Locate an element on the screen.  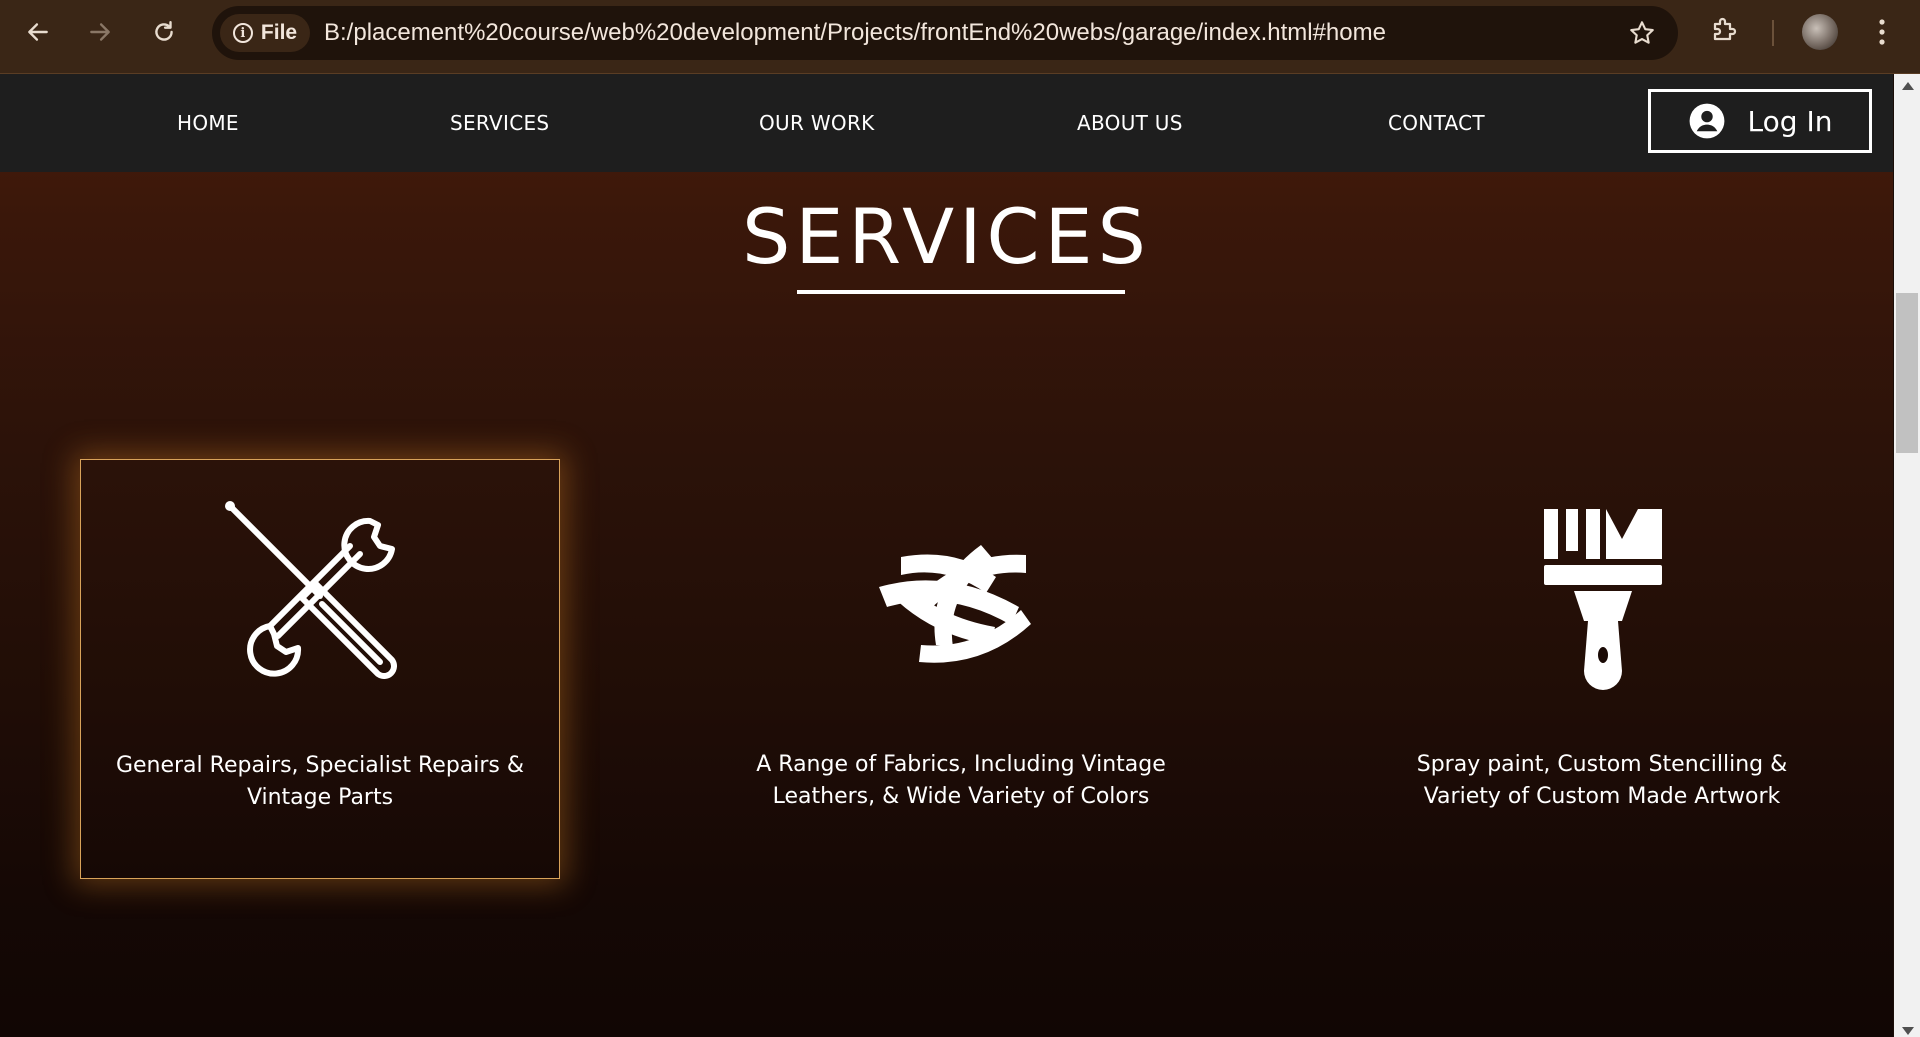
nav-link-about-us: ABOUT US is located at coordinates (1130, 123).